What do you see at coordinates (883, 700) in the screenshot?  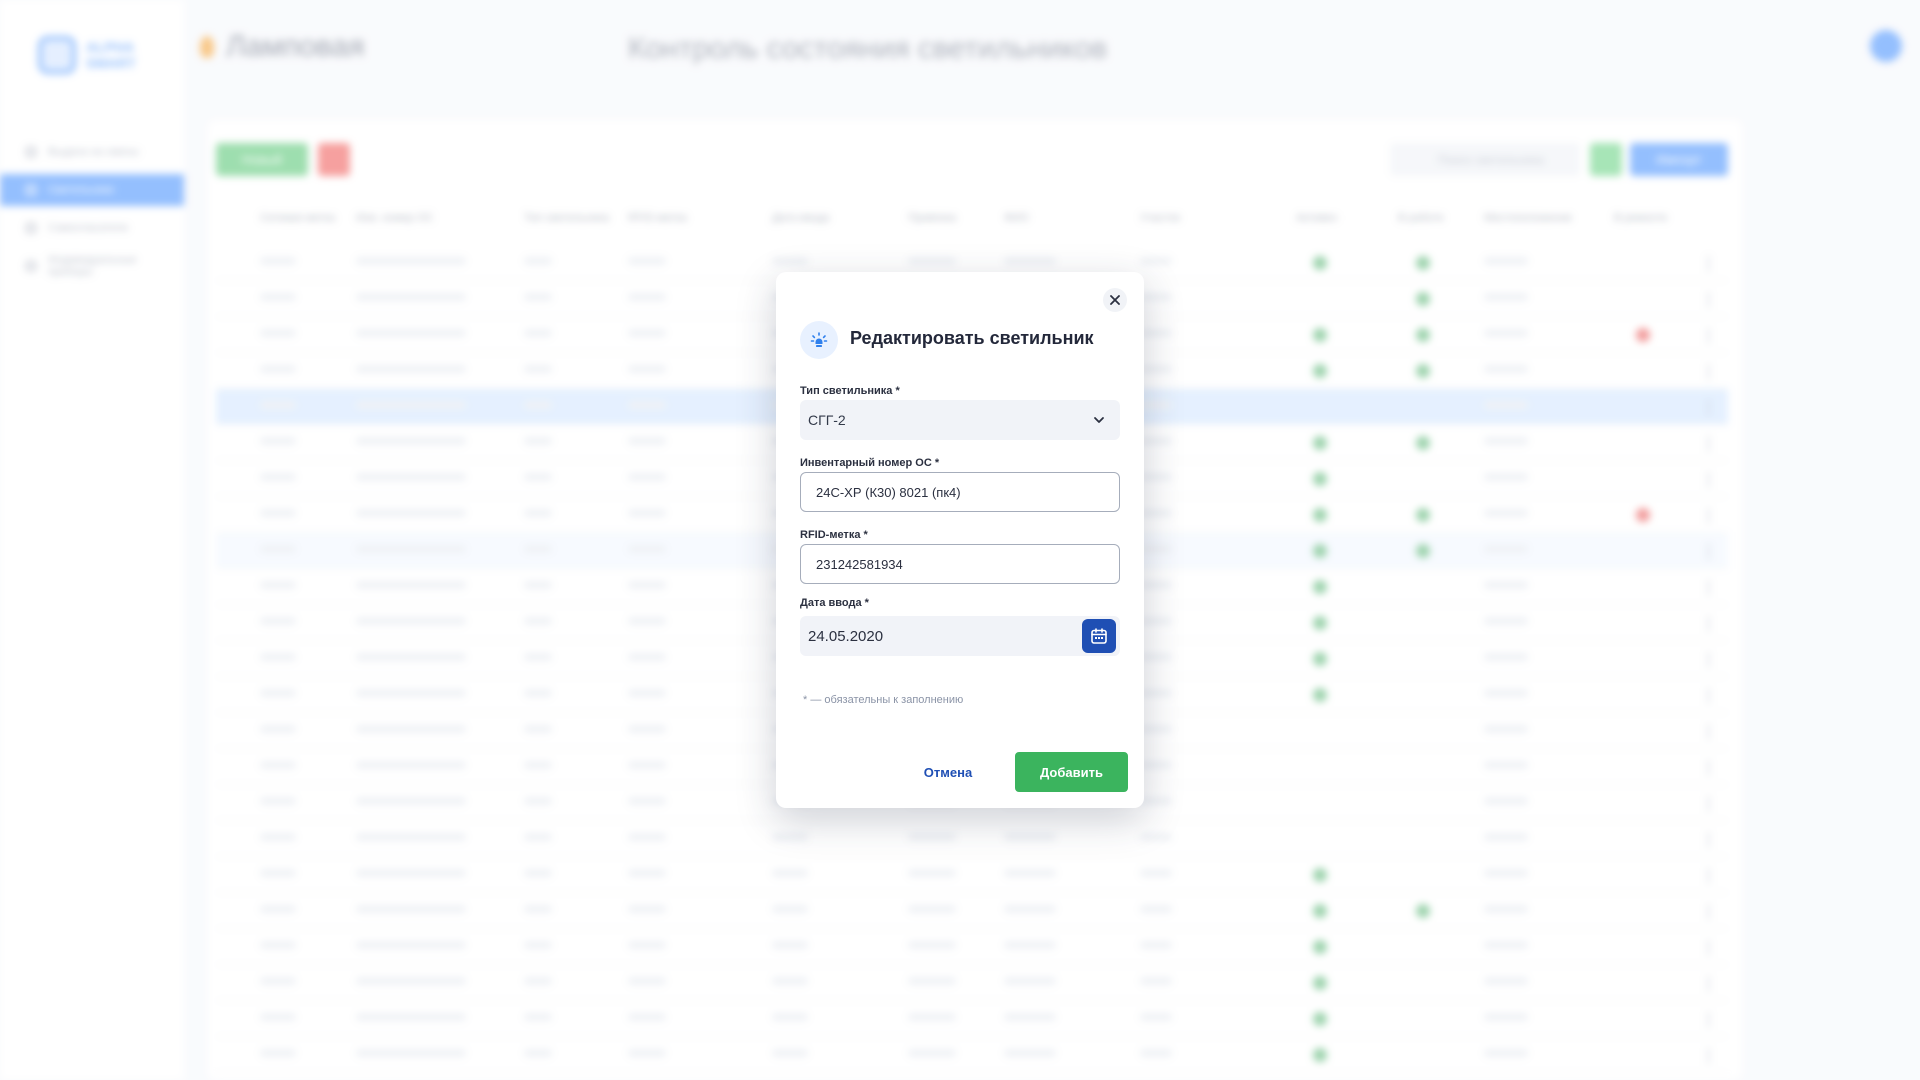 I see `required-note: * — обязательны к заполнению` at bounding box center [883, 700].